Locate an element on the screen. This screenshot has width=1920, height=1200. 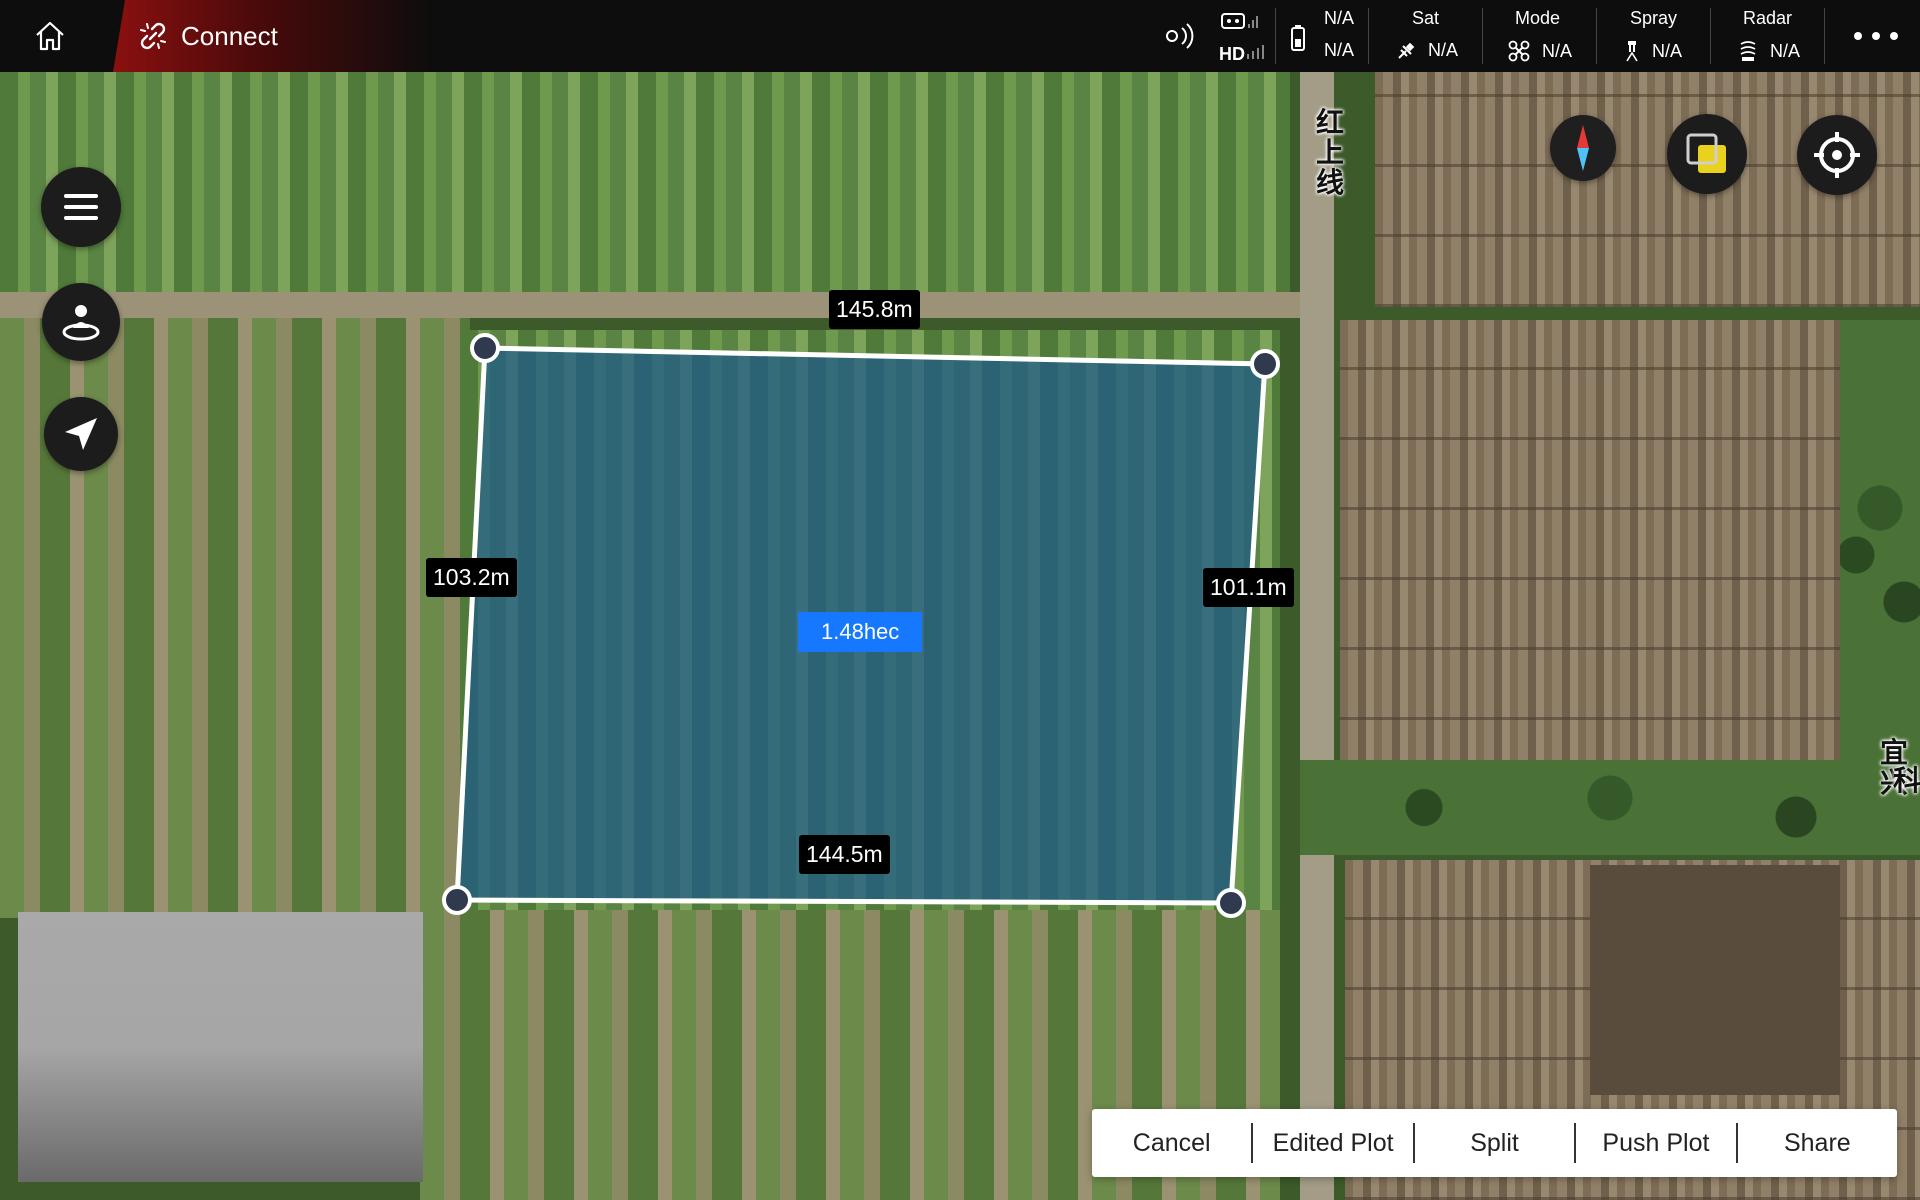
menu-button is located at coordinates (81, 207).